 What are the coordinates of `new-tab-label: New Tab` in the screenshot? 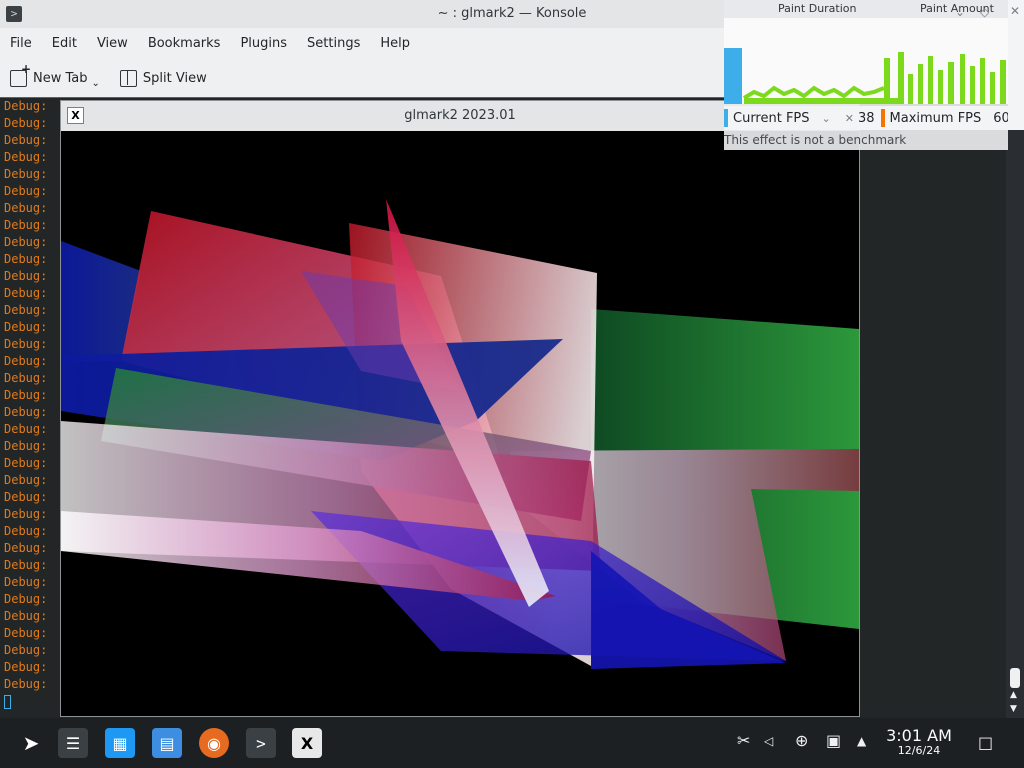 It's located at (60, 78).